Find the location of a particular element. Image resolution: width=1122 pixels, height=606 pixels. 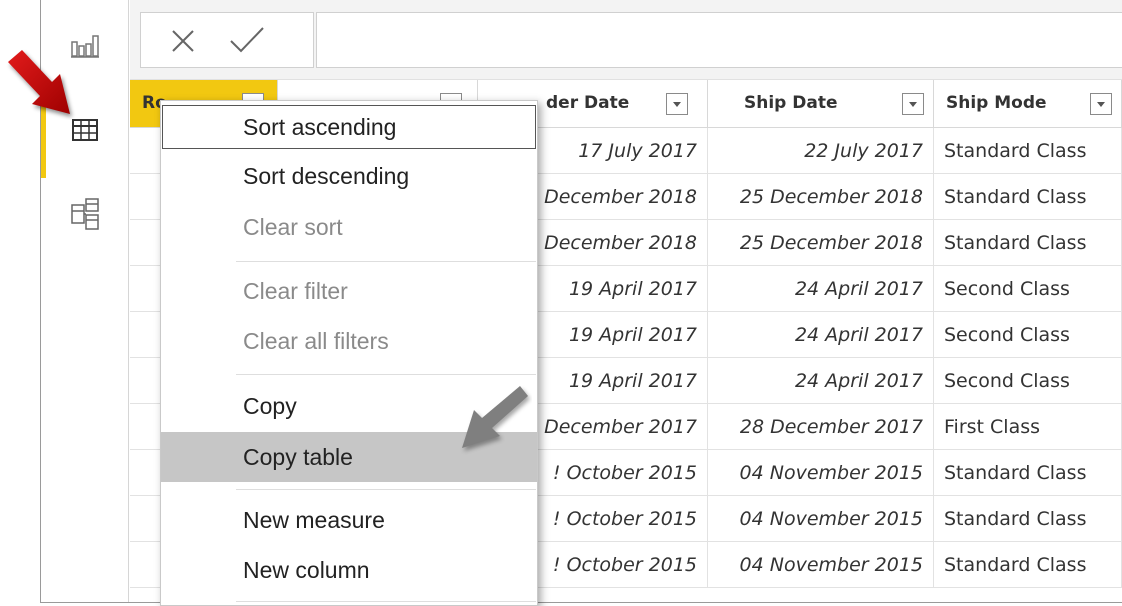

column-header-label: Ship Mode is located at coordinates (996, 103).